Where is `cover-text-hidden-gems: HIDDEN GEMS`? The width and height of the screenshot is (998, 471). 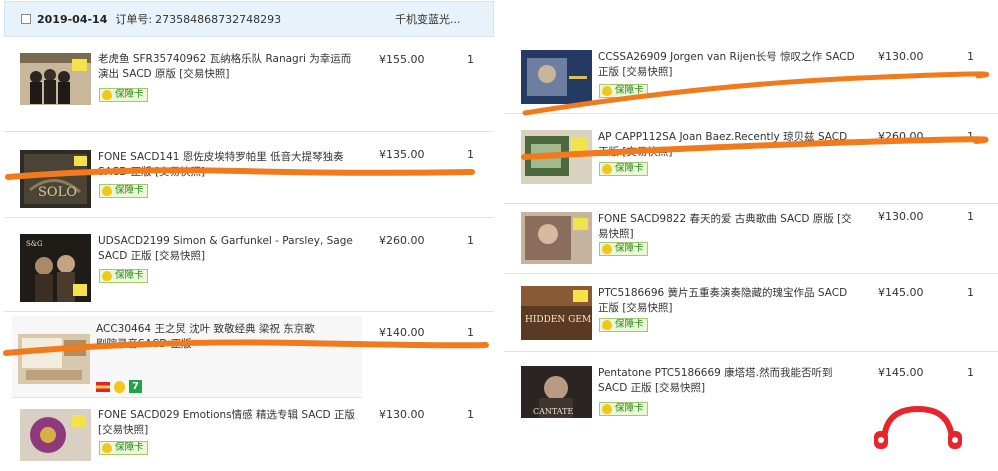
cover-text-hidden-gems: HIDDEN GEMS is located at coordinates (558, 320).